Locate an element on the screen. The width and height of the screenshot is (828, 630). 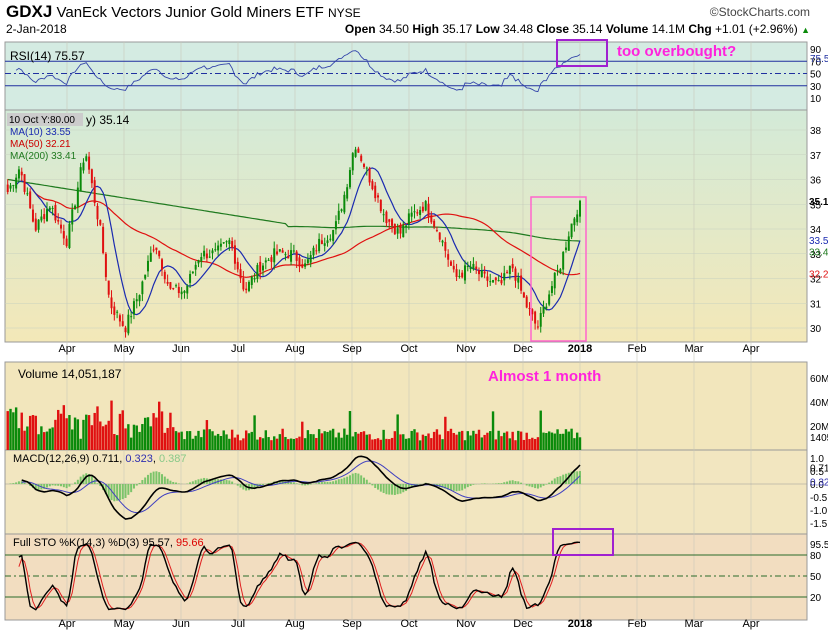
price-tick-label: 37 is located at coordinates (816, 156).